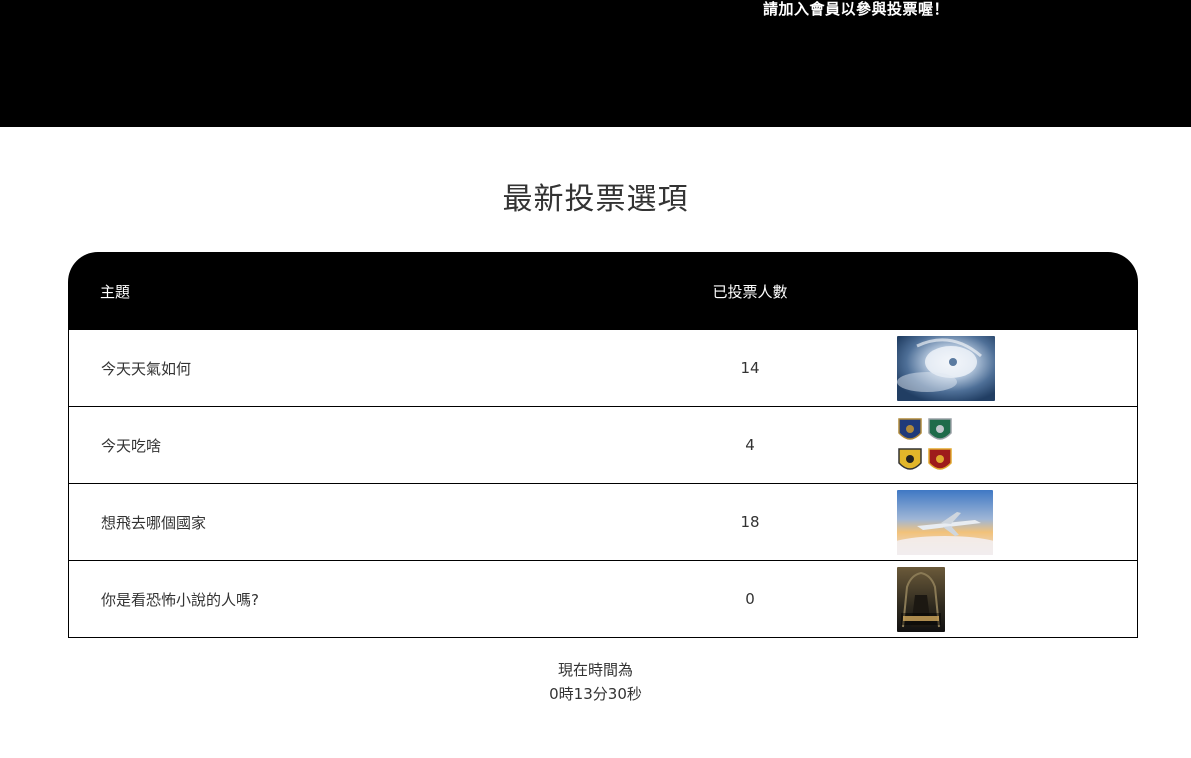 The width and height of the screenshot is (1191, 758). What do you see at coordinates (946, 368) in the screenshot?
I see `hurricane-satellite-image` at bounding box center [946, 368].